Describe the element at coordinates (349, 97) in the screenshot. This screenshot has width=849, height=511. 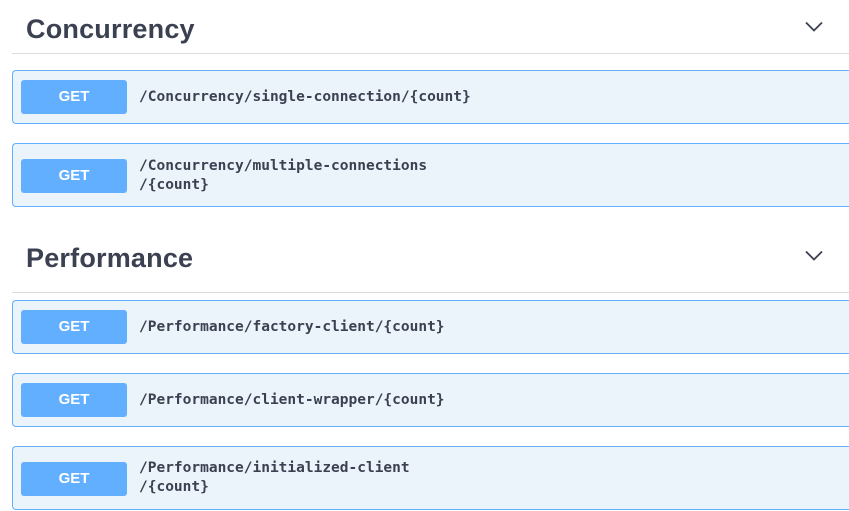
I see `operation-path: /Concurrency/single-connection/{count}` at that location.